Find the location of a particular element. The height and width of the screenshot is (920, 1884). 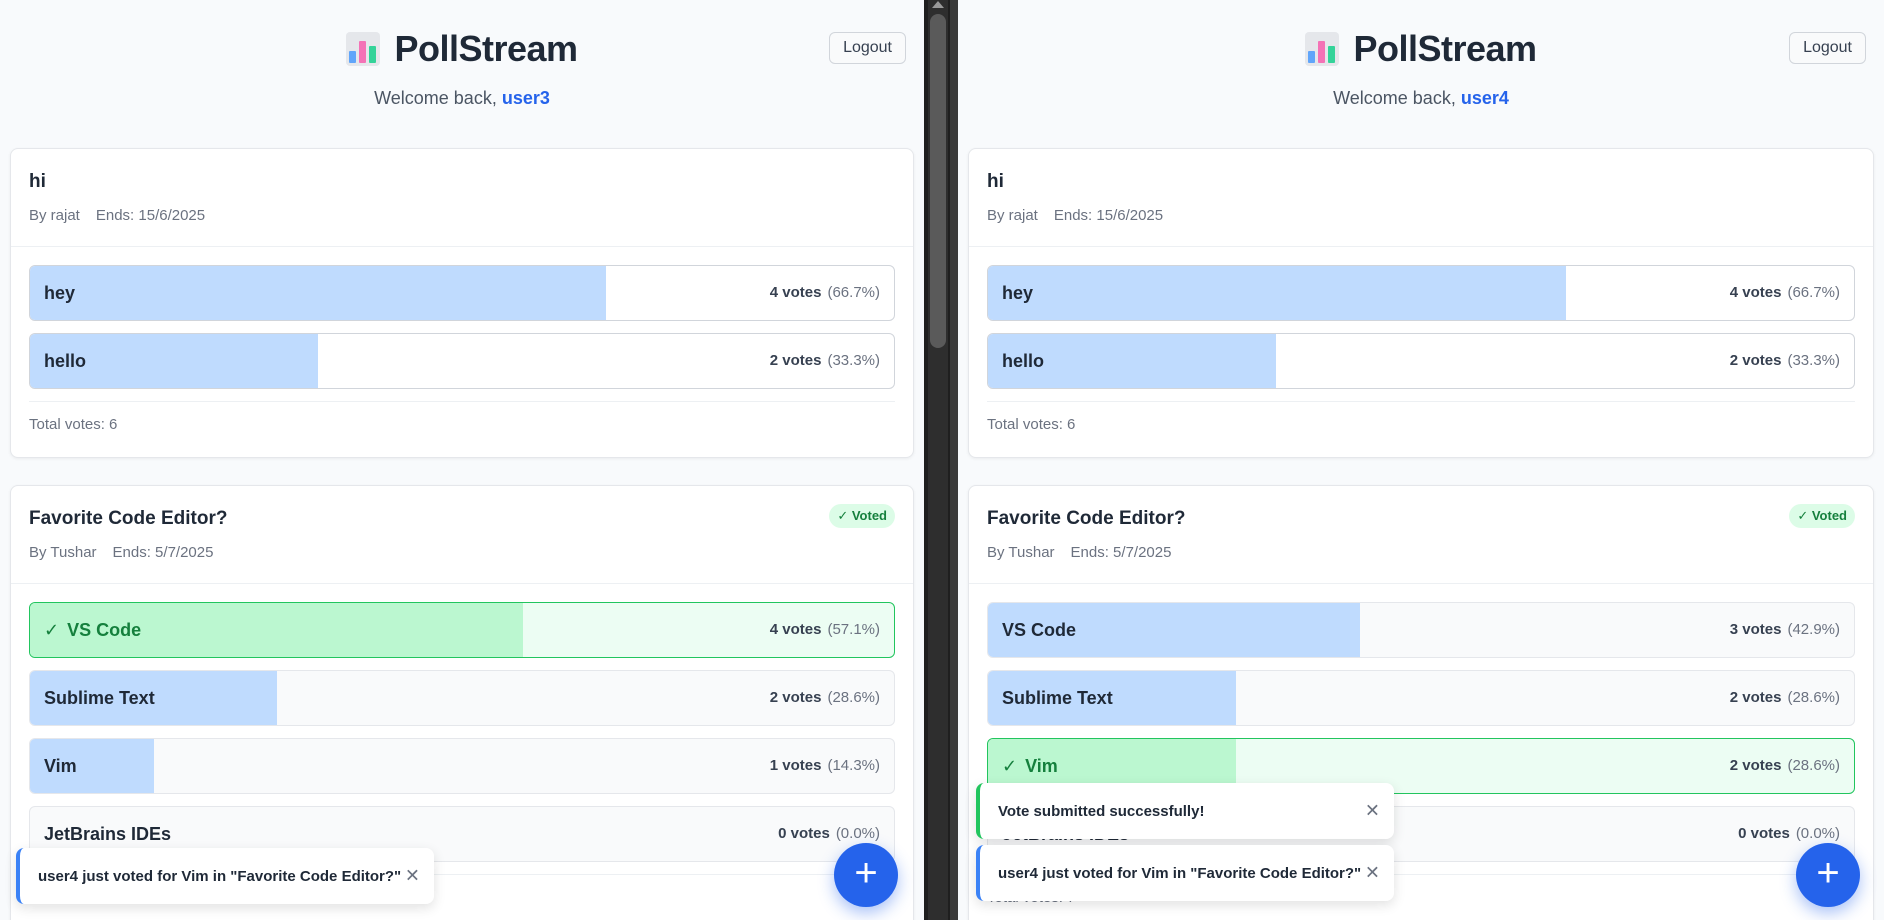

option-percentage: (14.3%) is located at coordinates (853, 765).